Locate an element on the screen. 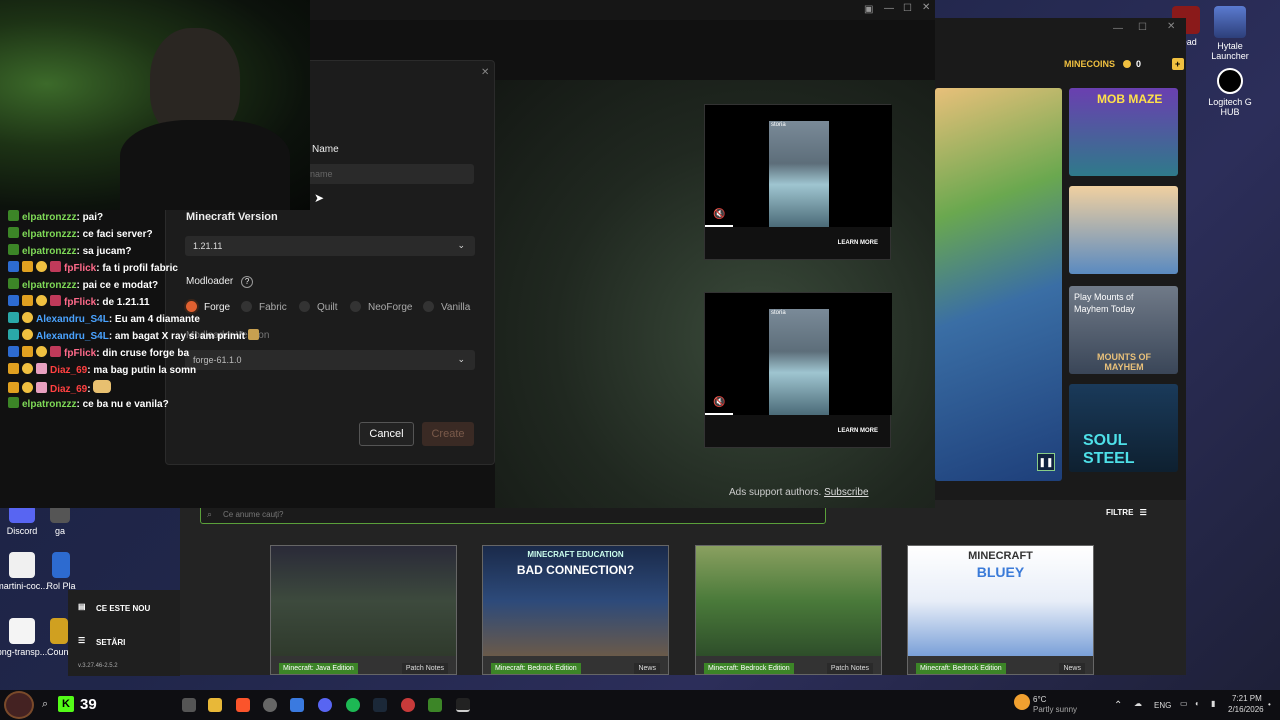 The image size is (1280, 720). sidebar-item-whats-new: ▤ CE ESTE NOU is located at coordinates (125, 609).